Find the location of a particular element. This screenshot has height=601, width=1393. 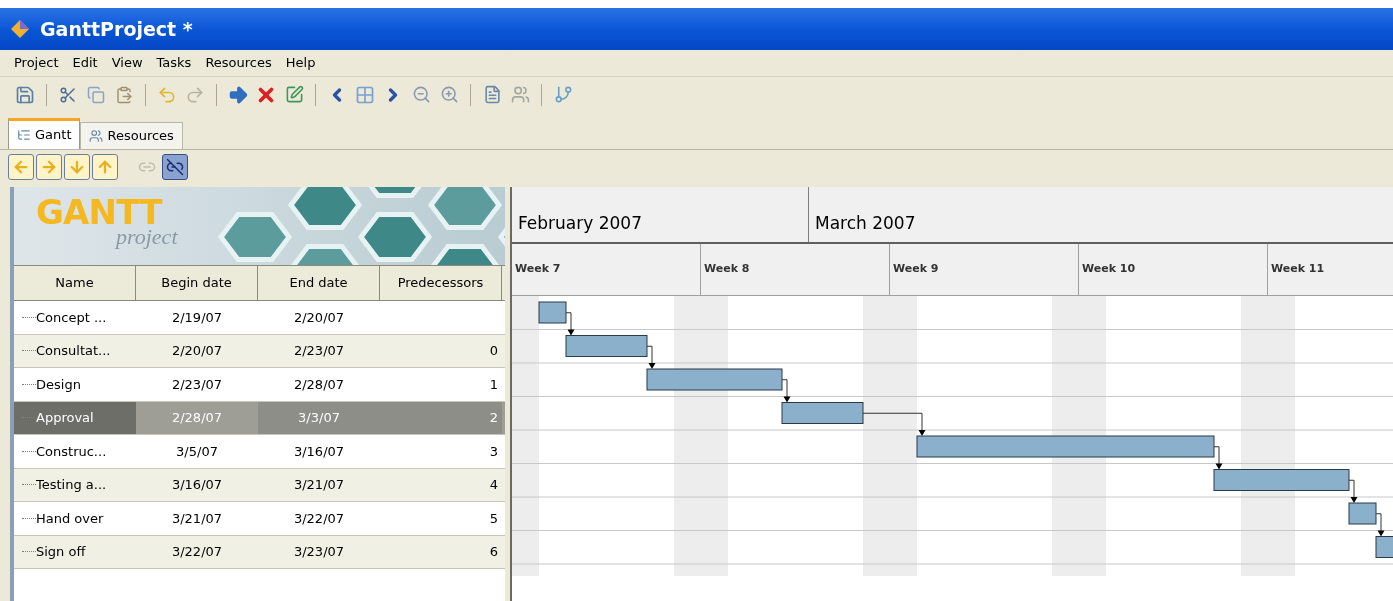

tab: Resources is located at coordinates (131, 135).